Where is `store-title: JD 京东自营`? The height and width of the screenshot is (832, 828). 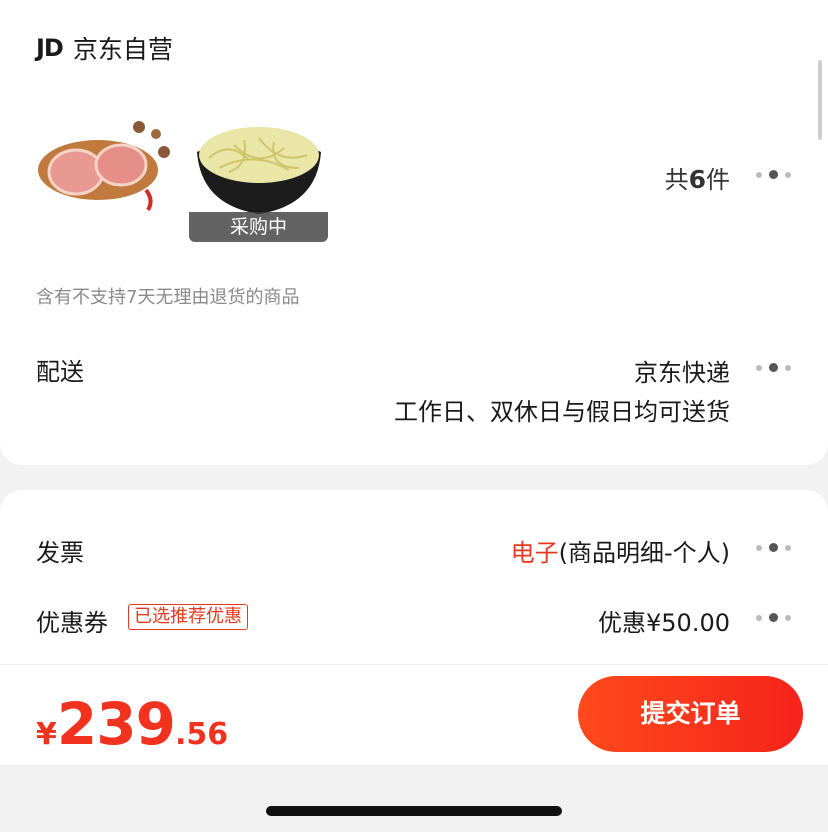 store-title: JD 京东自营 is located at coordinates (104, 48).